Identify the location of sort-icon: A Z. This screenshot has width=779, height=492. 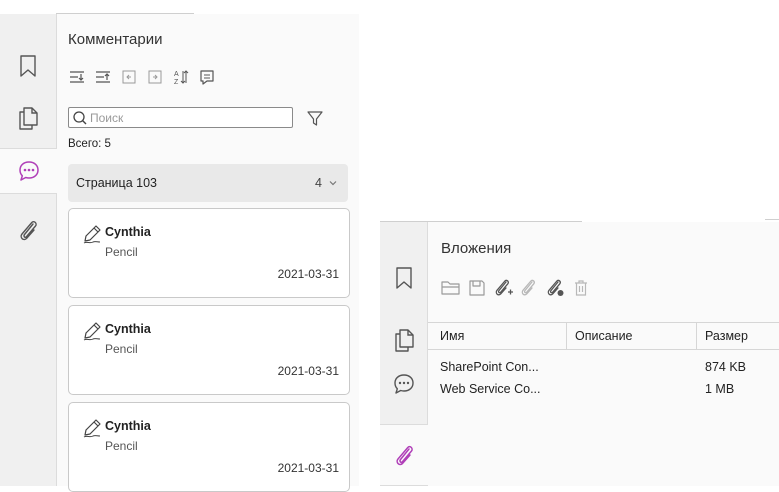
(181, 77).